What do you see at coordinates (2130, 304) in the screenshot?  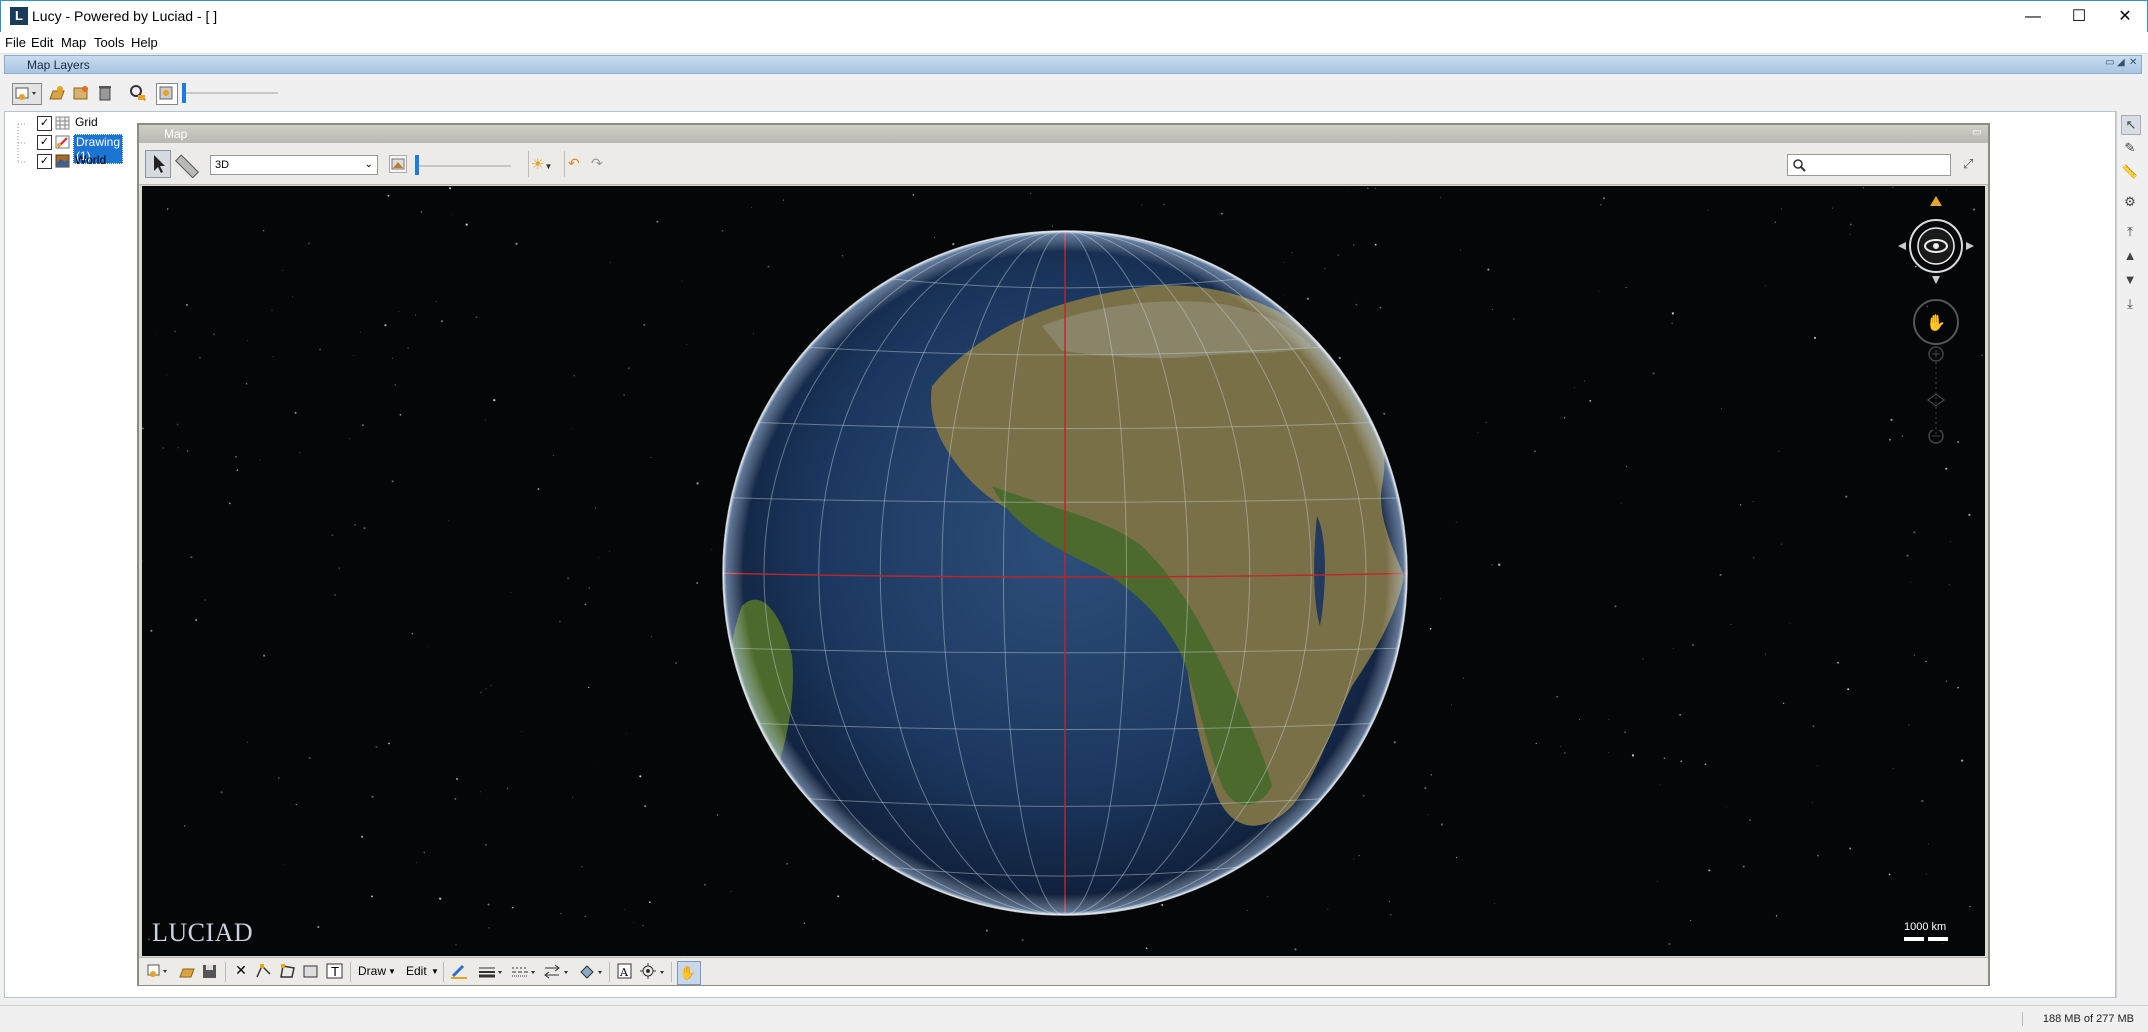 I see `move-to-bottom-icon: ⤓` at bounding box center [2130, 304].